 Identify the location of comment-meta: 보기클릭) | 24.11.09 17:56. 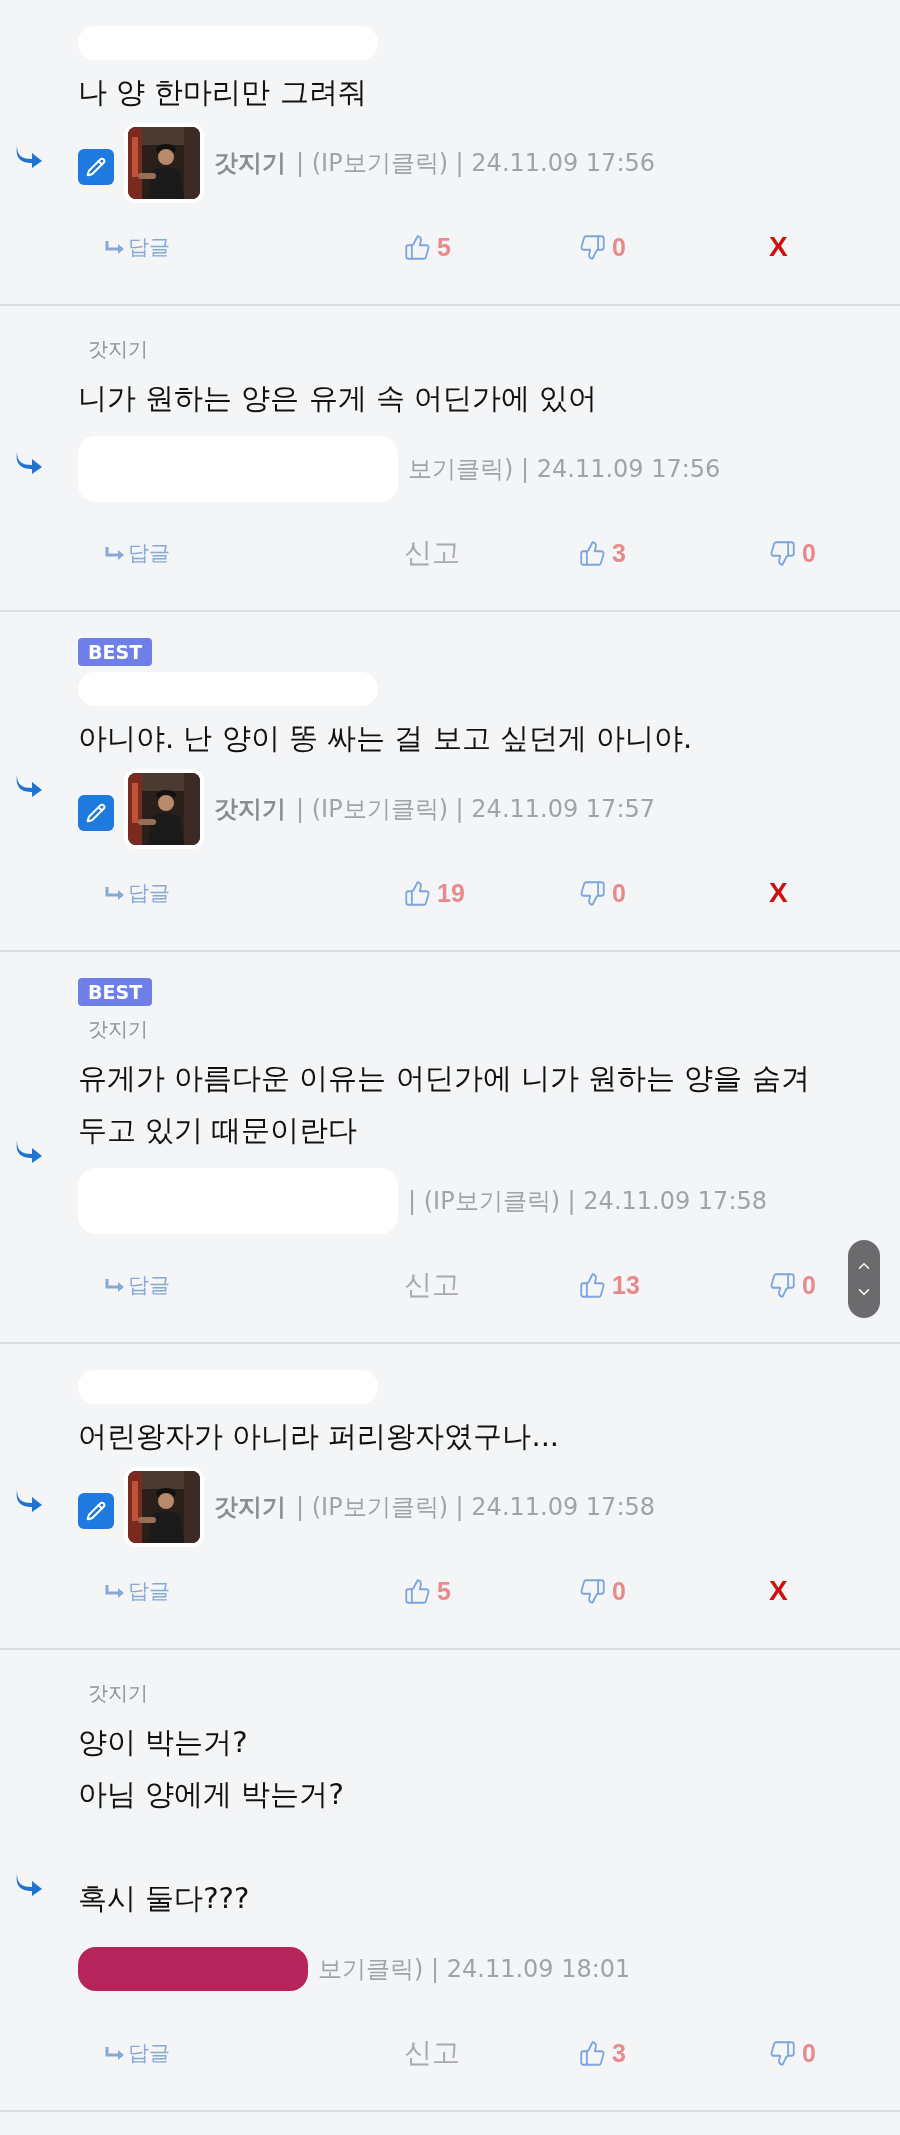
(564, 469).